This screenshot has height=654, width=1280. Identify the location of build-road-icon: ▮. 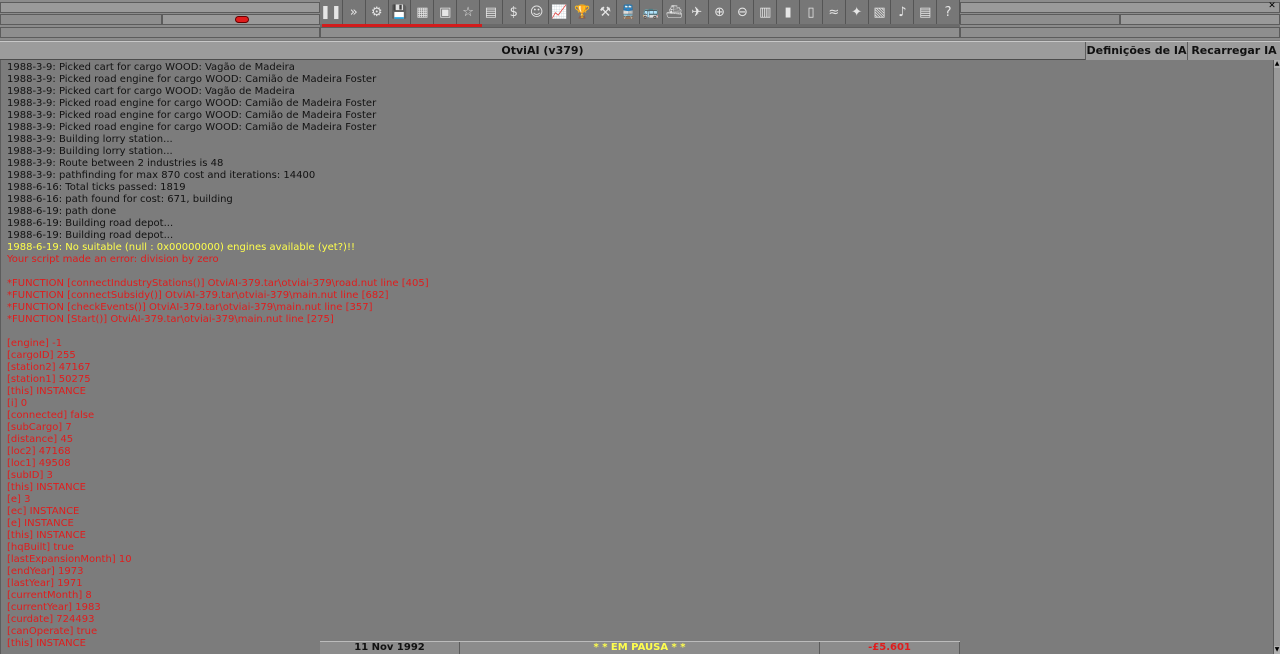
(789, 12).